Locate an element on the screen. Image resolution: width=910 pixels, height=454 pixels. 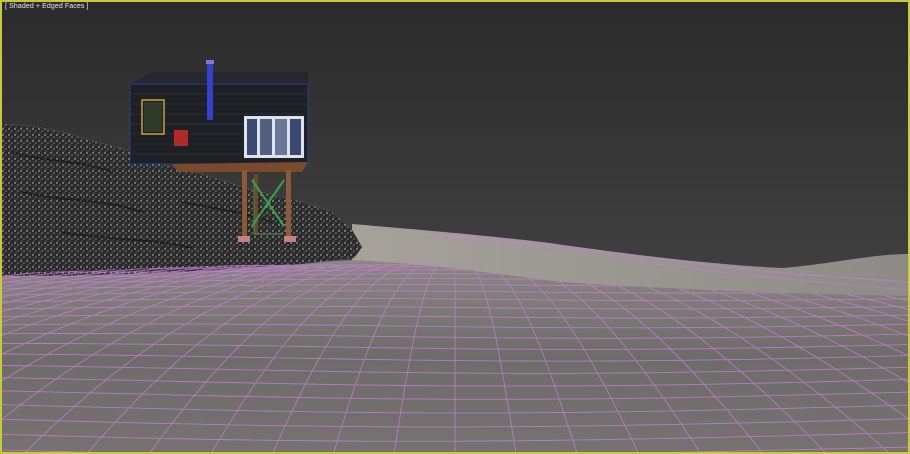
viewport-label: [ Shaded + Edged Faces ] is located at coordinates (47, 6).